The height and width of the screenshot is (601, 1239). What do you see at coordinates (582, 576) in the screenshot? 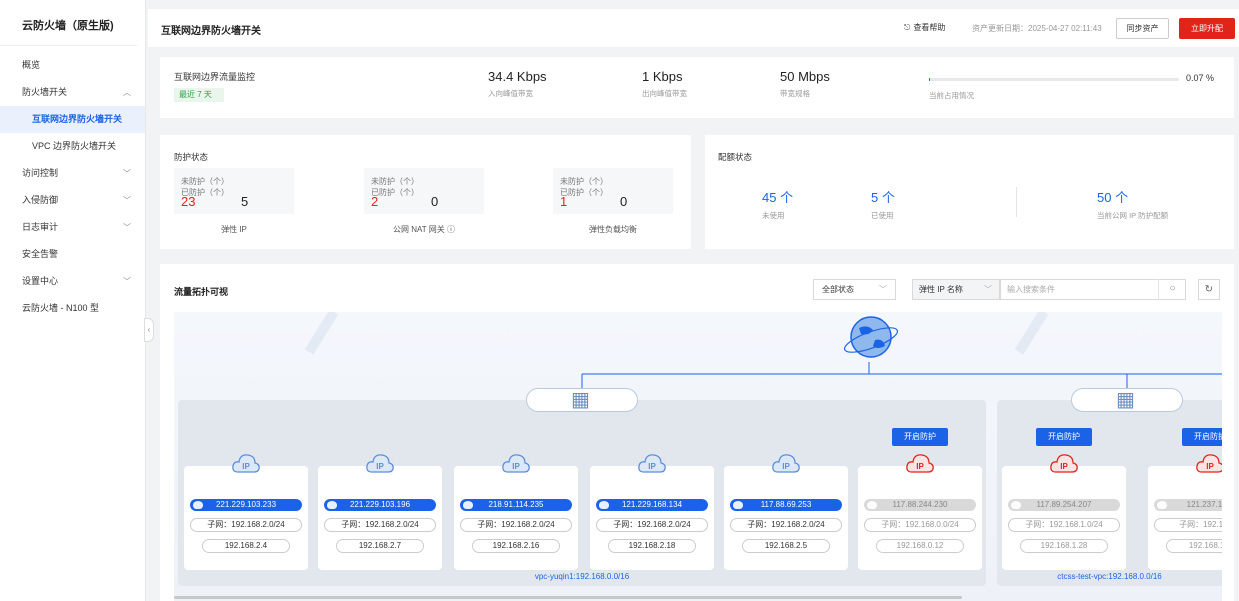
I see `vpc-label: vpc-yuqin1:192.168.0.0/16` at bounding box center [582, 576].